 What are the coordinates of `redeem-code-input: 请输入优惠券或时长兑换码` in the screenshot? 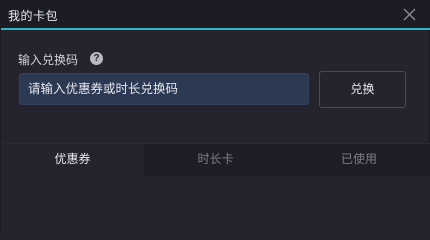 It's located at (164, 89).